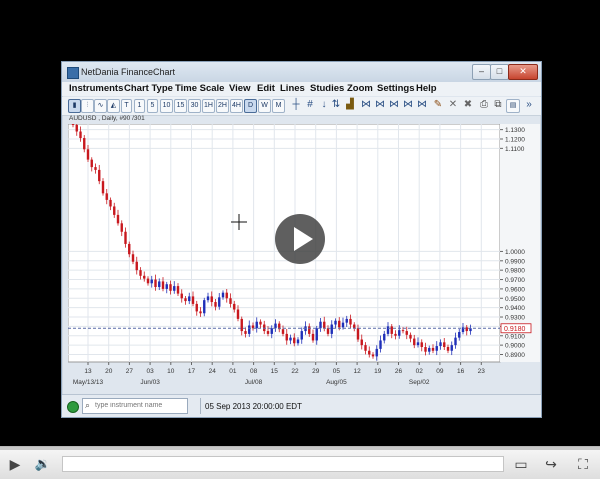 The image size is (600, 479). I want to click on menu-view: View, so click(239, 88).